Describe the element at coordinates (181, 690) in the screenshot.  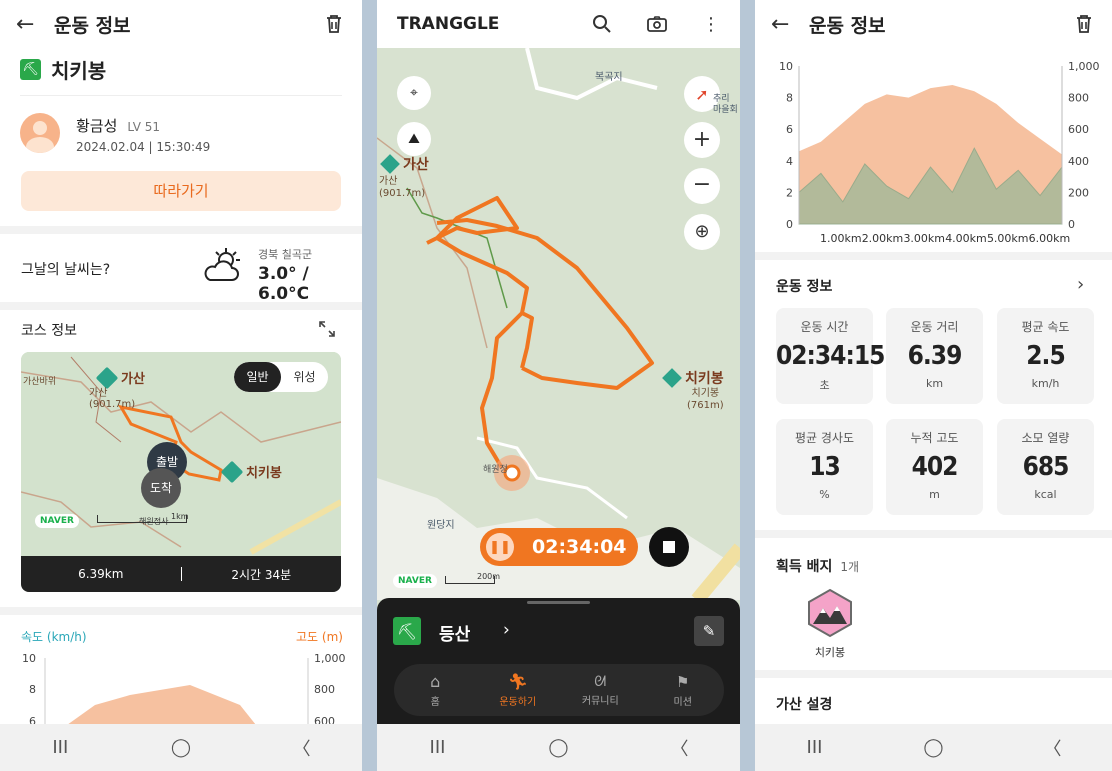
I see `mini-chart: 10 8 6 1,000 800 600` at that location.